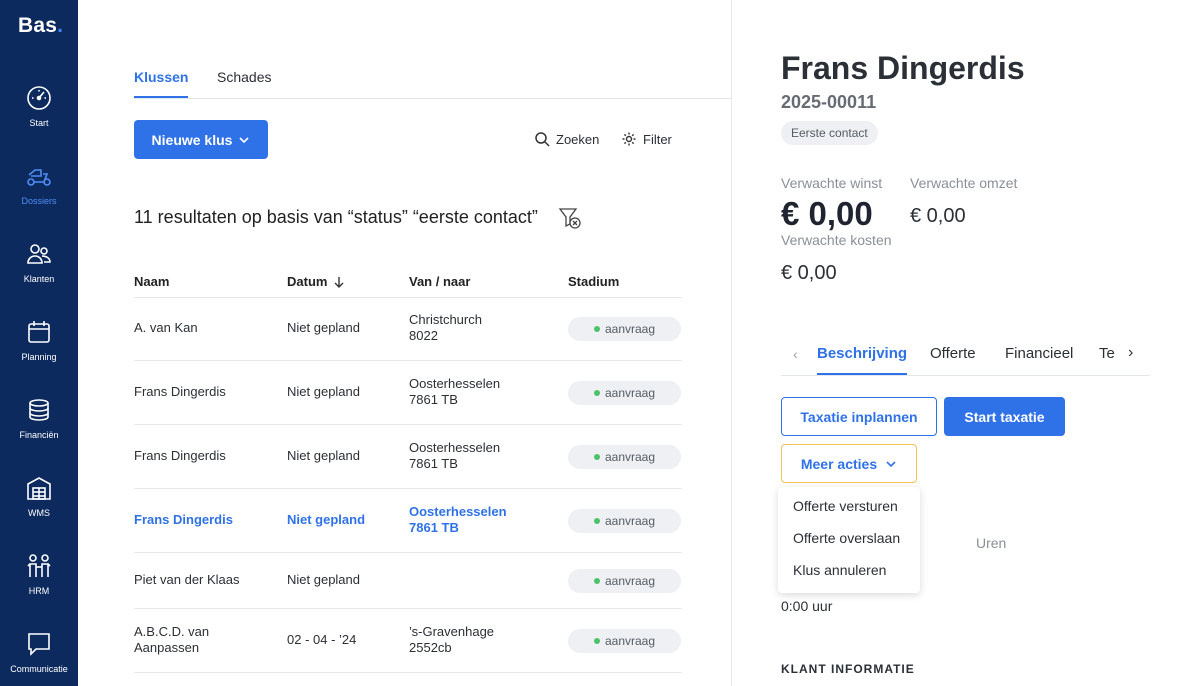 The height and width of the screenshot is (686, 1200). What do you see at coordinates (991, 543) in the screenshot?
I see `hours-label: Uren` at bounding box center [991, 543].